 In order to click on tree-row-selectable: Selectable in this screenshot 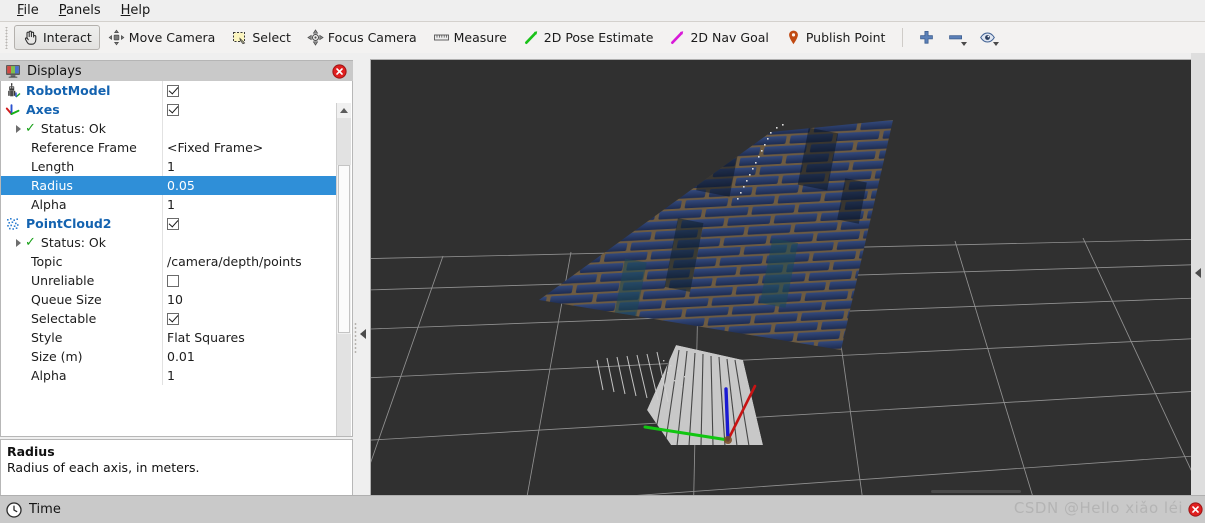, I will do `click(169, 318)`.